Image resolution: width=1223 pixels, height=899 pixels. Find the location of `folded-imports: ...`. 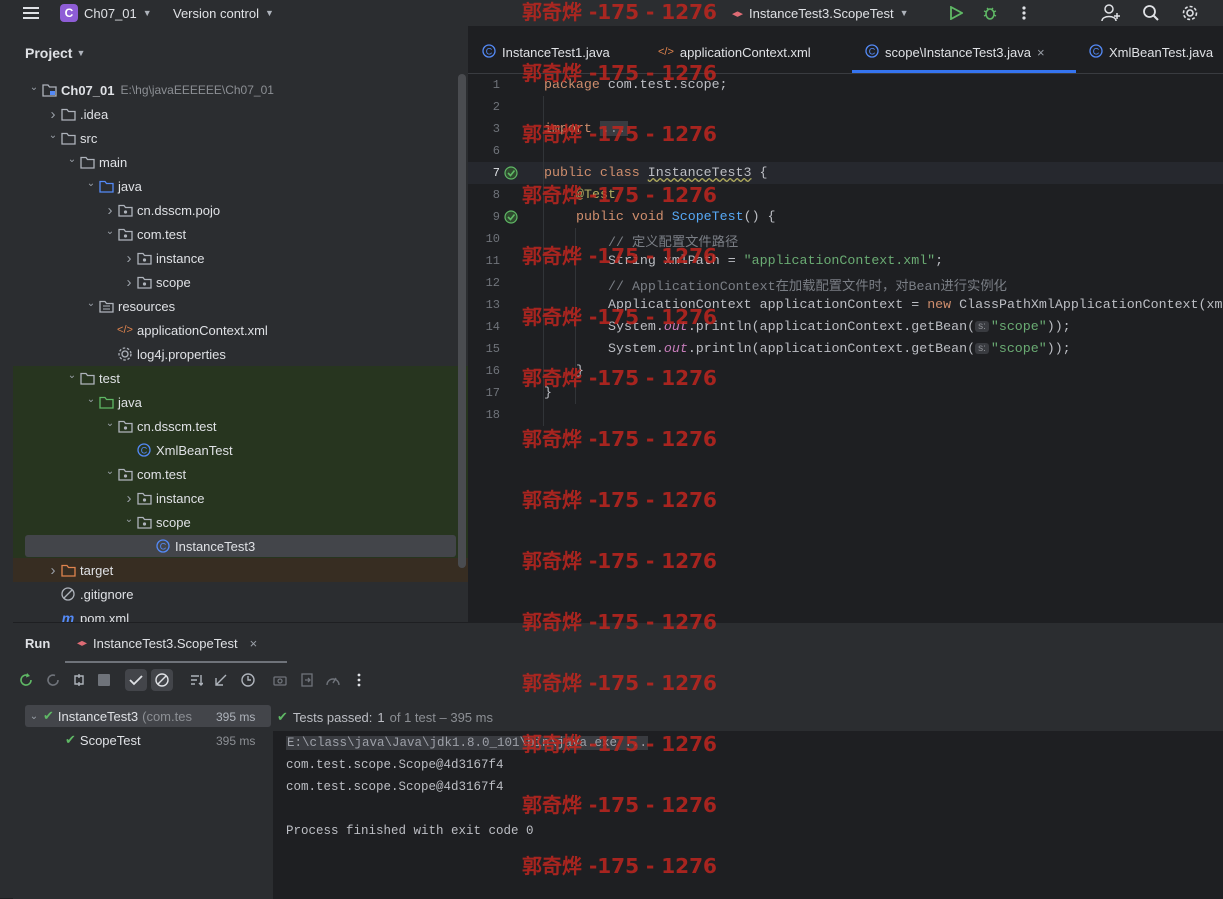

folded-imports: ... is located at coordinates (613, 128).